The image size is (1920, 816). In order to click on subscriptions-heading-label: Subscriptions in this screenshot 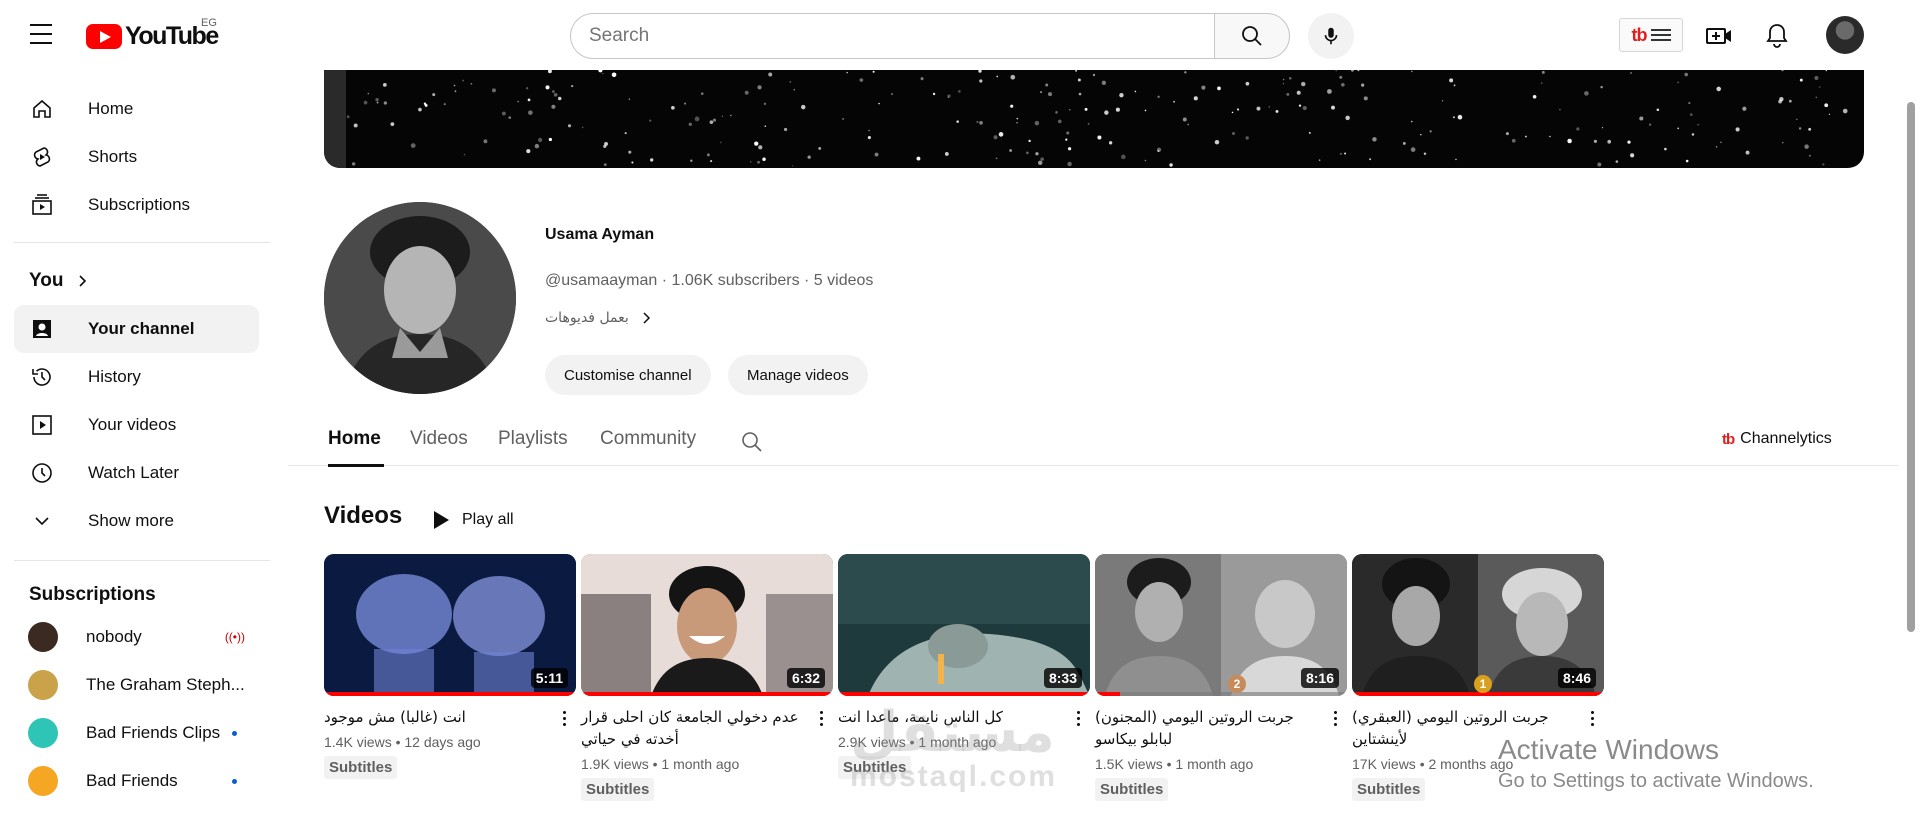, I will do `click(92, 594)`.